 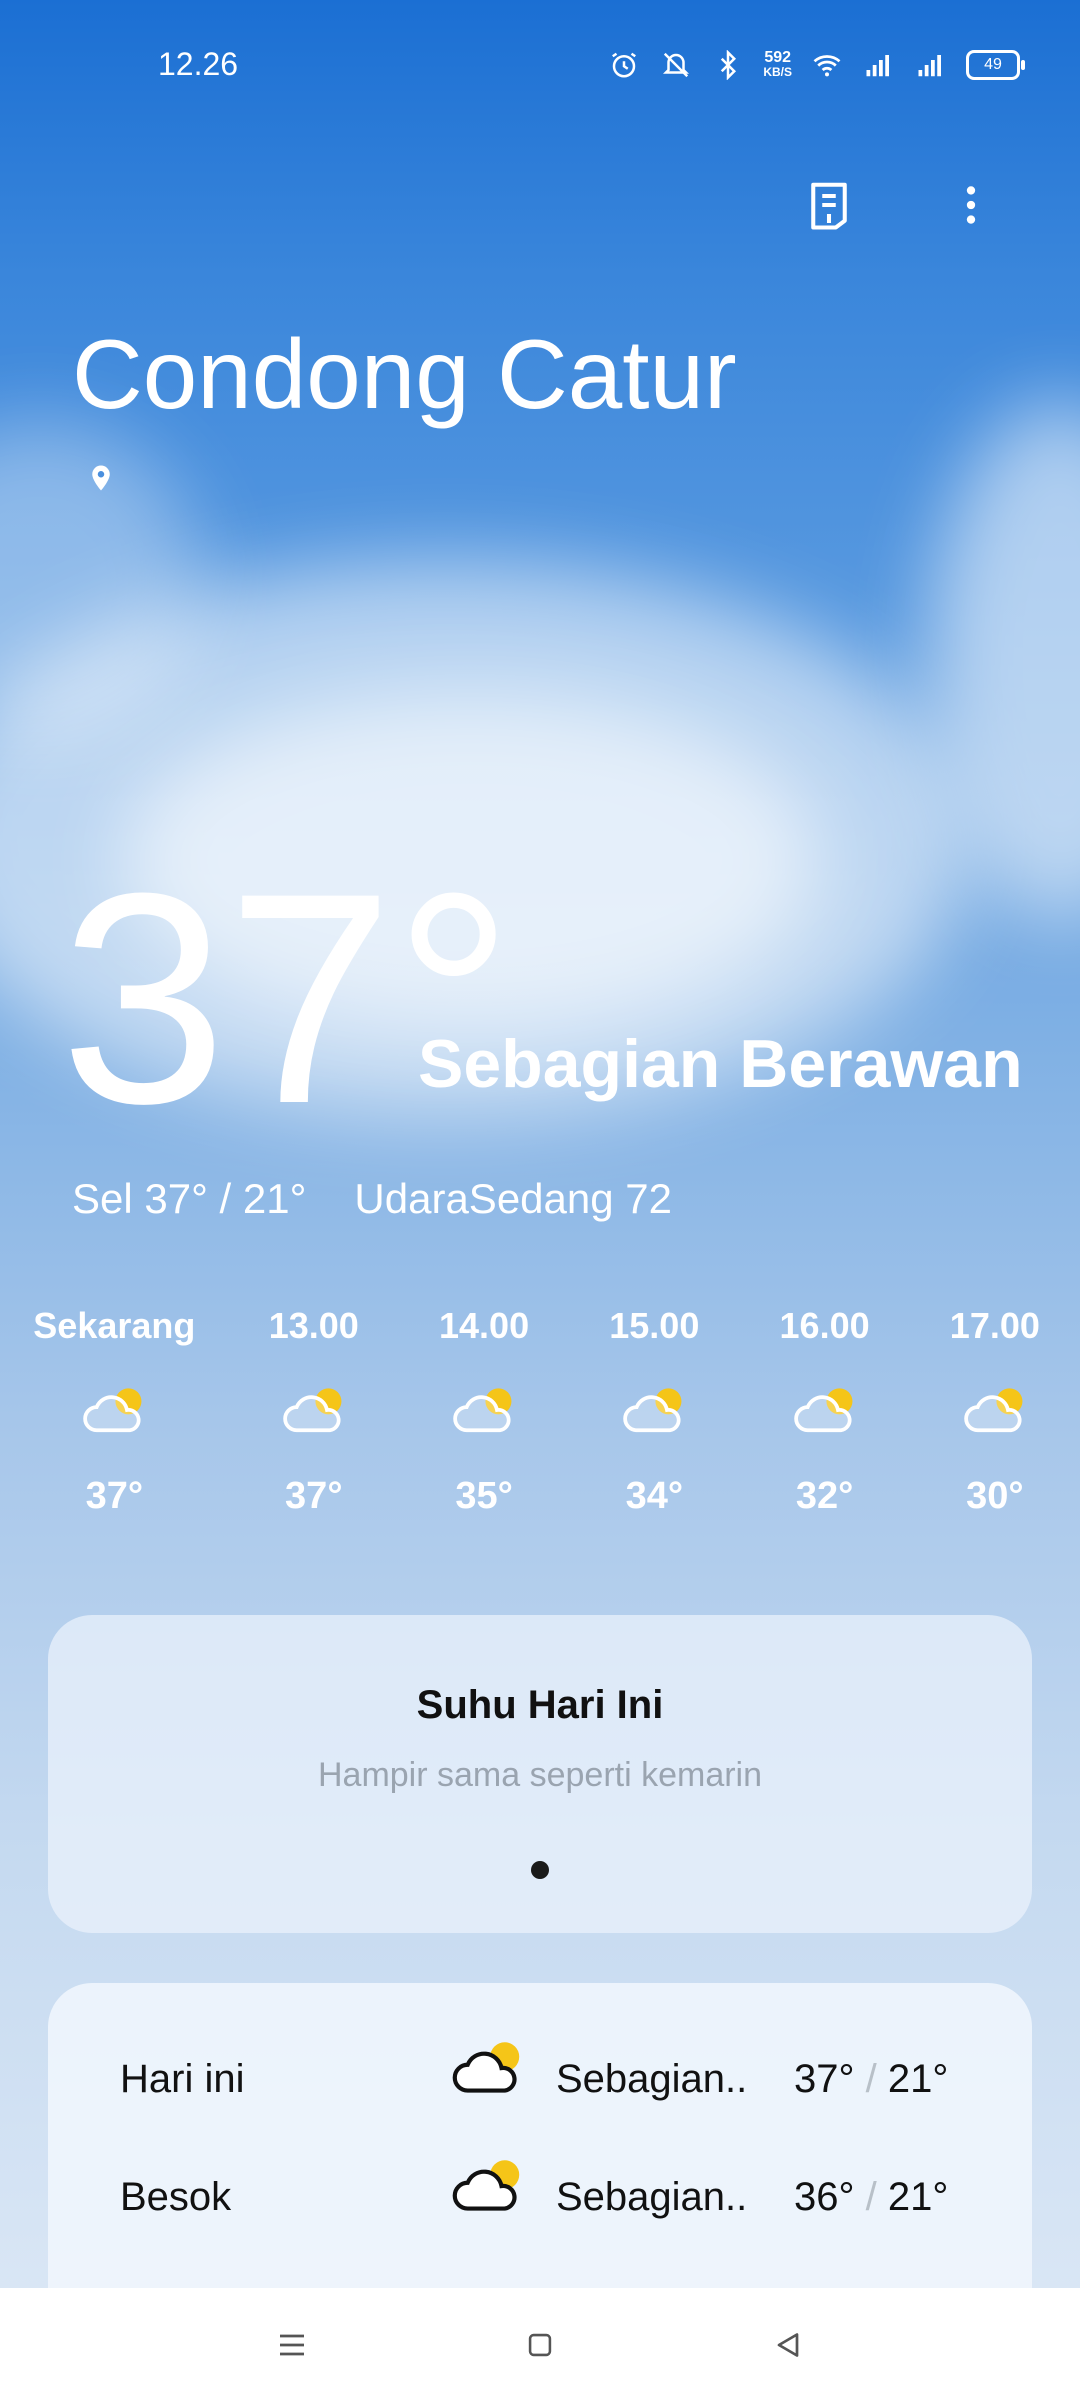 What do you see at coordinates (995, 1496) in the screenshot?
I see `hourly-temp: 30°` at bounding box center [995, 1496].